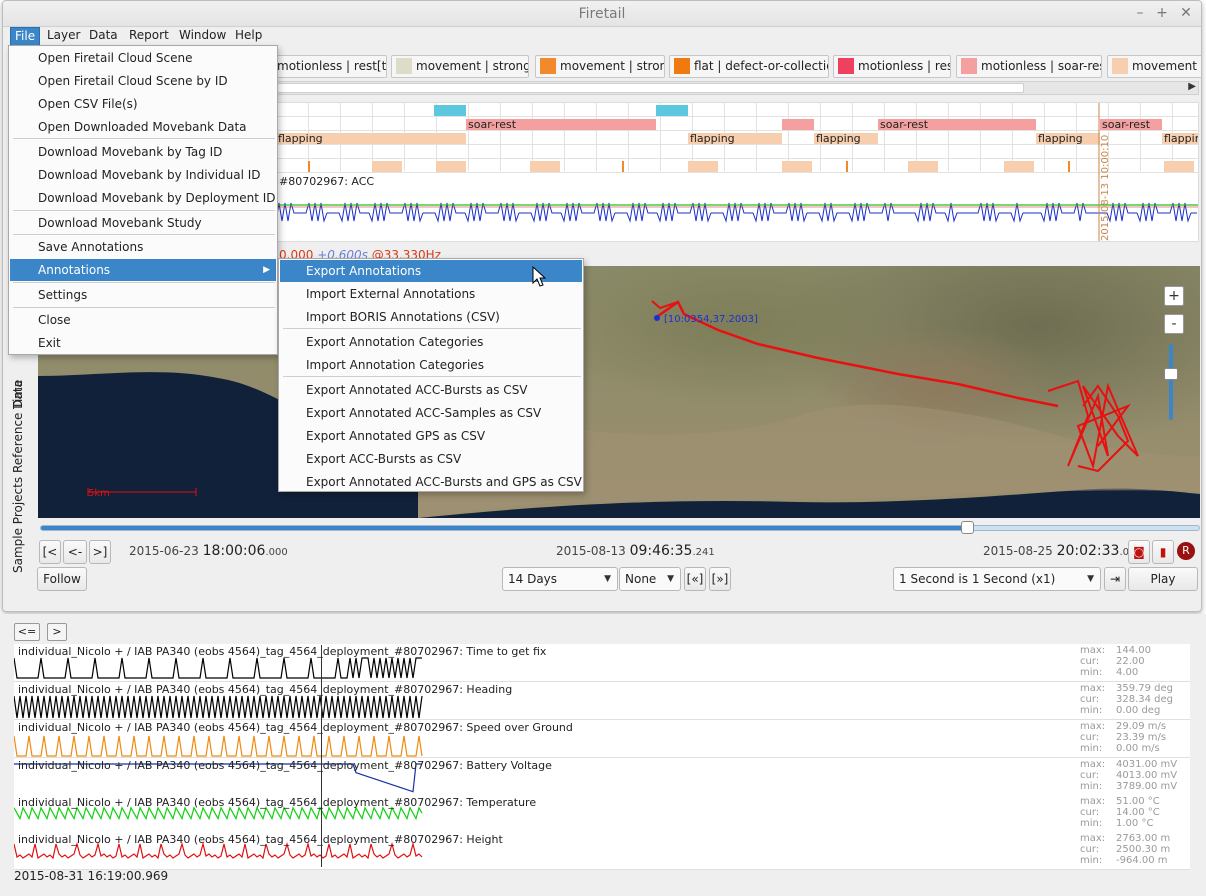 This screenshot has width=1206, height=896. Describe the element at coordinates (208, 551) in the screenshot. I see `start-timestamp: 2015-06-23 18:00:06.000` at that location.